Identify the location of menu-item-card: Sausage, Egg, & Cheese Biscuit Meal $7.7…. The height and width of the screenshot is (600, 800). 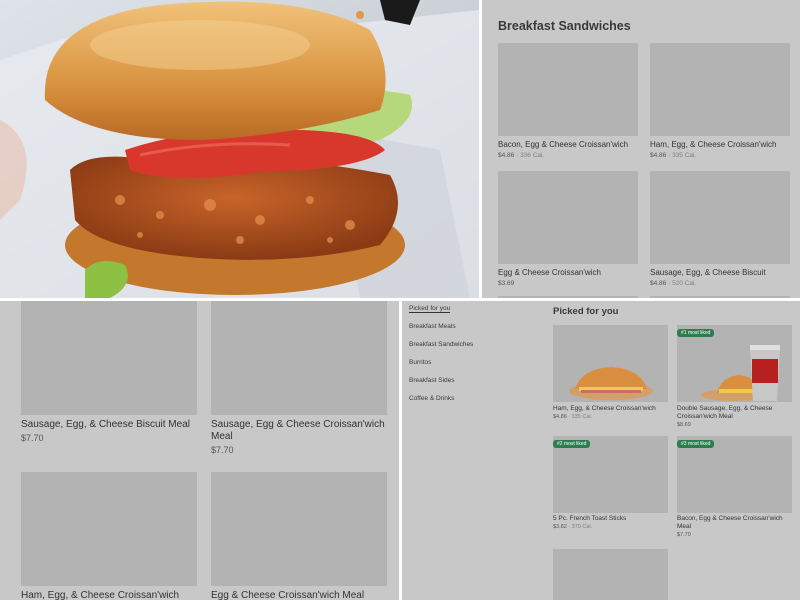
(109, 381).